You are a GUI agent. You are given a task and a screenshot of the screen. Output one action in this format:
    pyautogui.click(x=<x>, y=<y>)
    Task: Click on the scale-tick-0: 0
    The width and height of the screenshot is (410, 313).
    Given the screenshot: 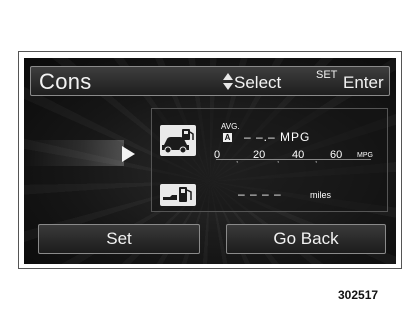 What is the action you would take?
    pyautogui.click(x=217, y=155)
    